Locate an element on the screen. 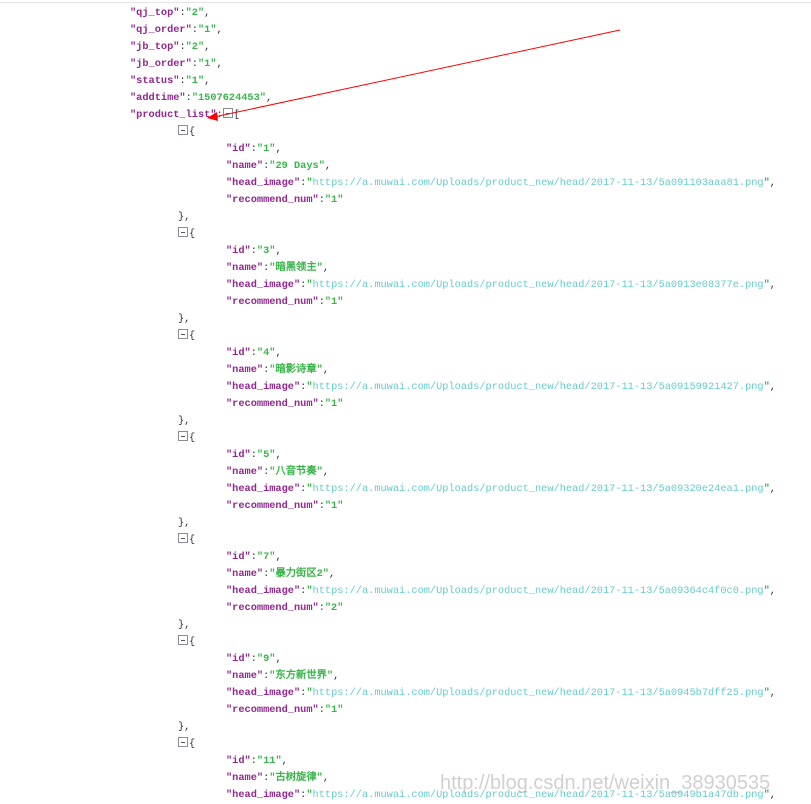  arrow-head is located at coordinates (212, 116).